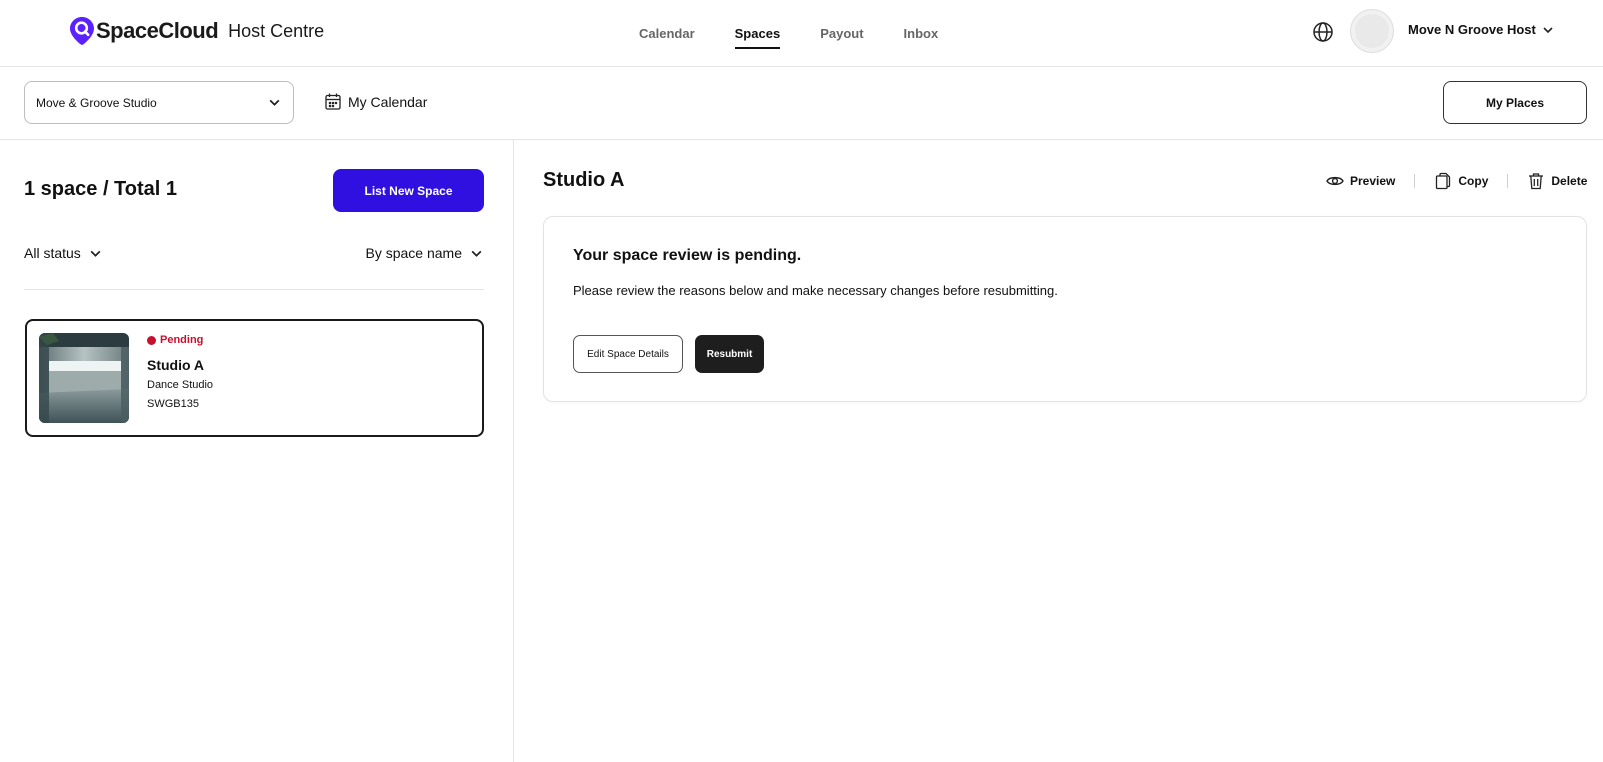  Describe the element at coordinates (82, 31) in the screenshot. I see `location-pin-logo-icon` at that location.